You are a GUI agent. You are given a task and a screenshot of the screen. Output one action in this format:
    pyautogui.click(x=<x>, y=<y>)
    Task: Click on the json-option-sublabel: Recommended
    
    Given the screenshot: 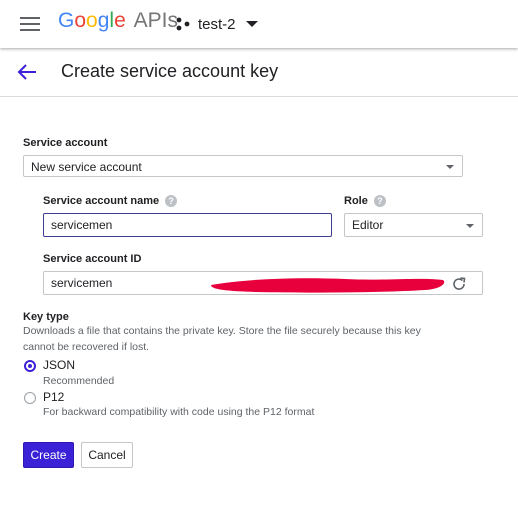 What is the action you would take?
    pyautogui.click(x=79, y=381)
    